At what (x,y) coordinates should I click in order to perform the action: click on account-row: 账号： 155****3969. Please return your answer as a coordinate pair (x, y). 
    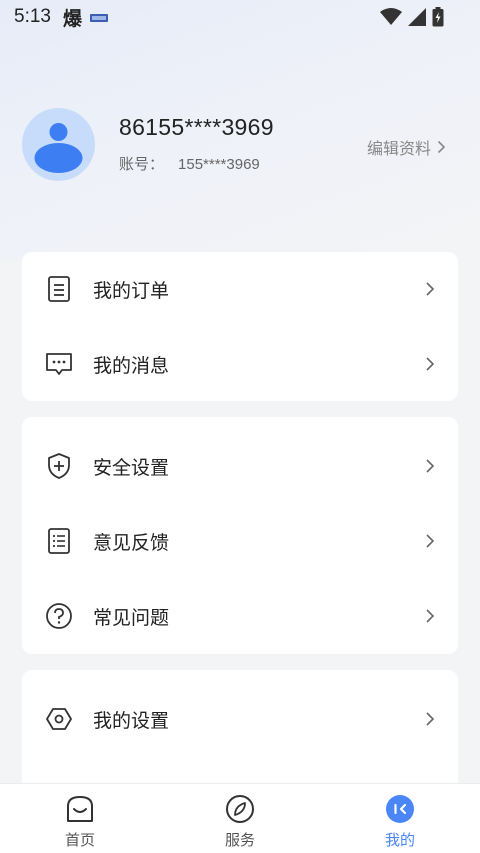
    Looking at the image, I should click on (189, 163).